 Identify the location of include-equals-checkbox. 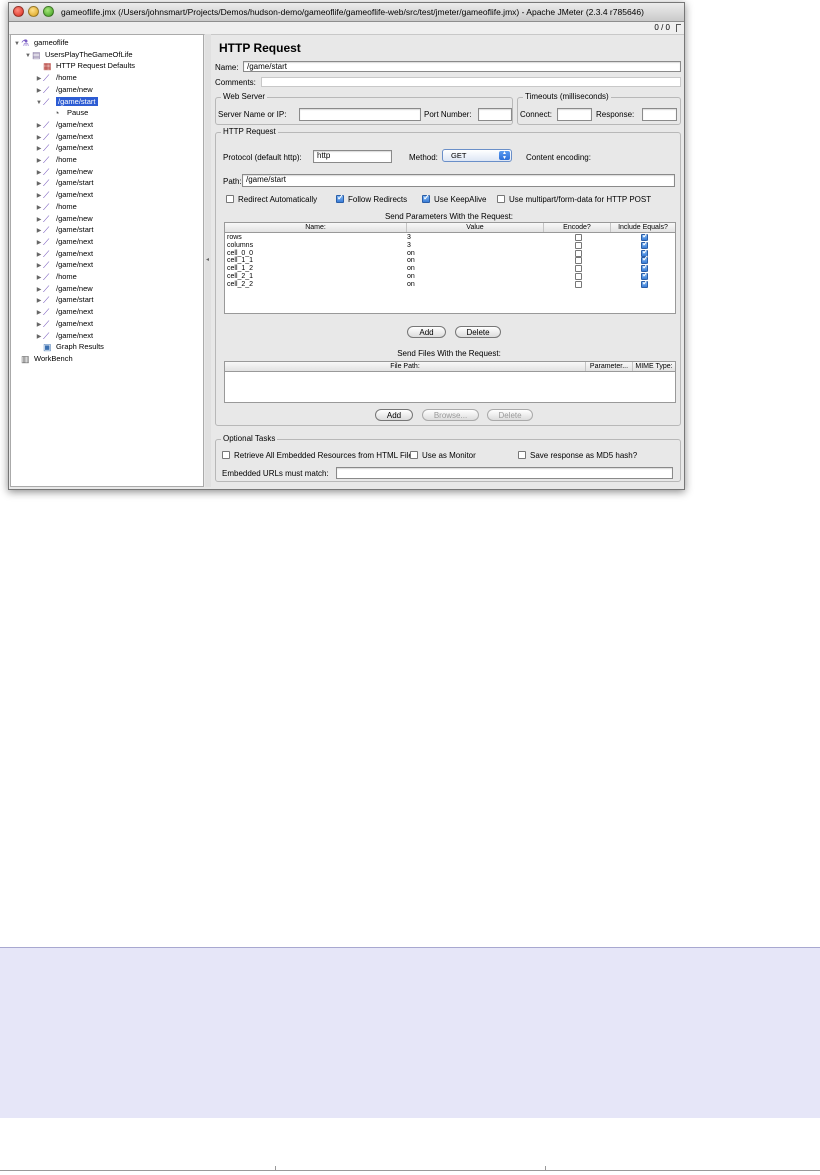
(645, 283).